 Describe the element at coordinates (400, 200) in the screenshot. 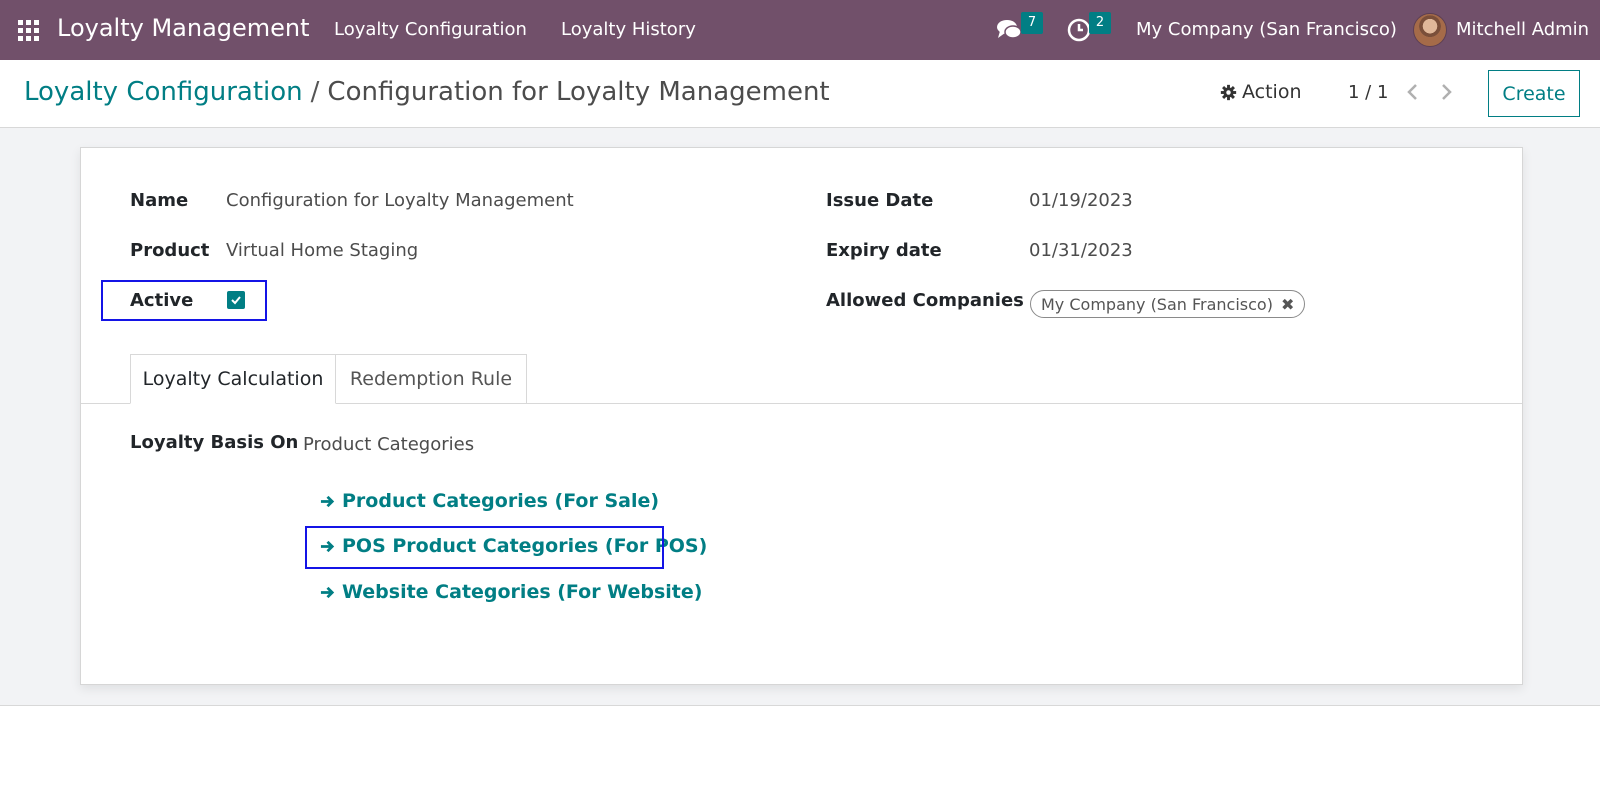

I see `name-field: Configuration for Loyalty Management` at that location.